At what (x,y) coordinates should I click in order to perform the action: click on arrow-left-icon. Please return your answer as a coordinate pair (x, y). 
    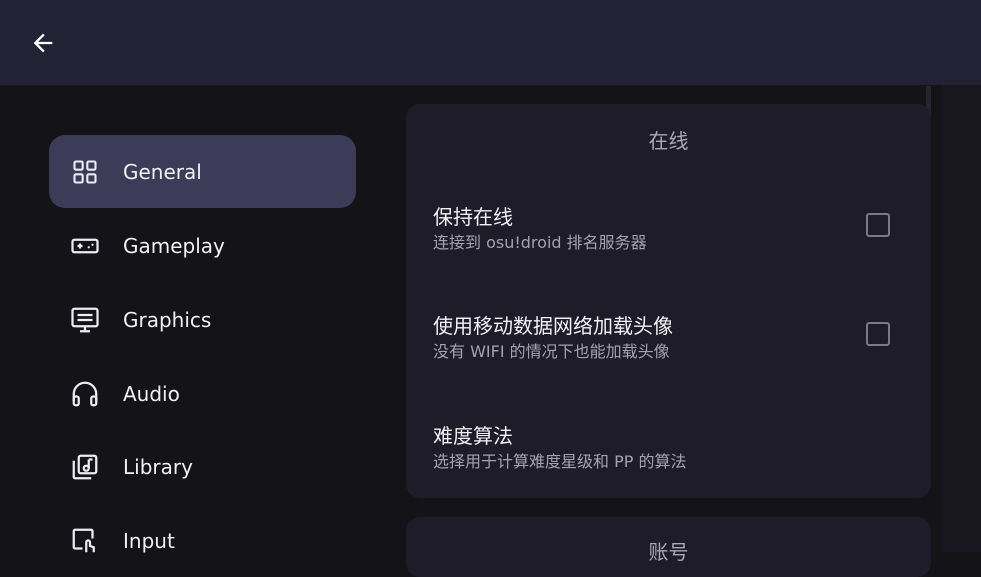
    Looking at the image, I should click on (43, 43).